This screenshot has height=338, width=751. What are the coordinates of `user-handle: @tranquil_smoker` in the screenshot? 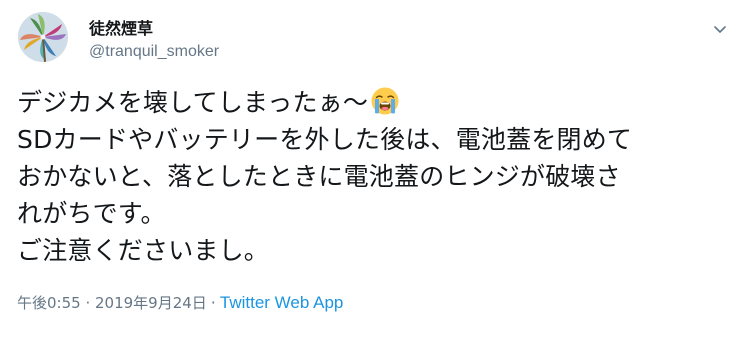 It's located at (154, 52).